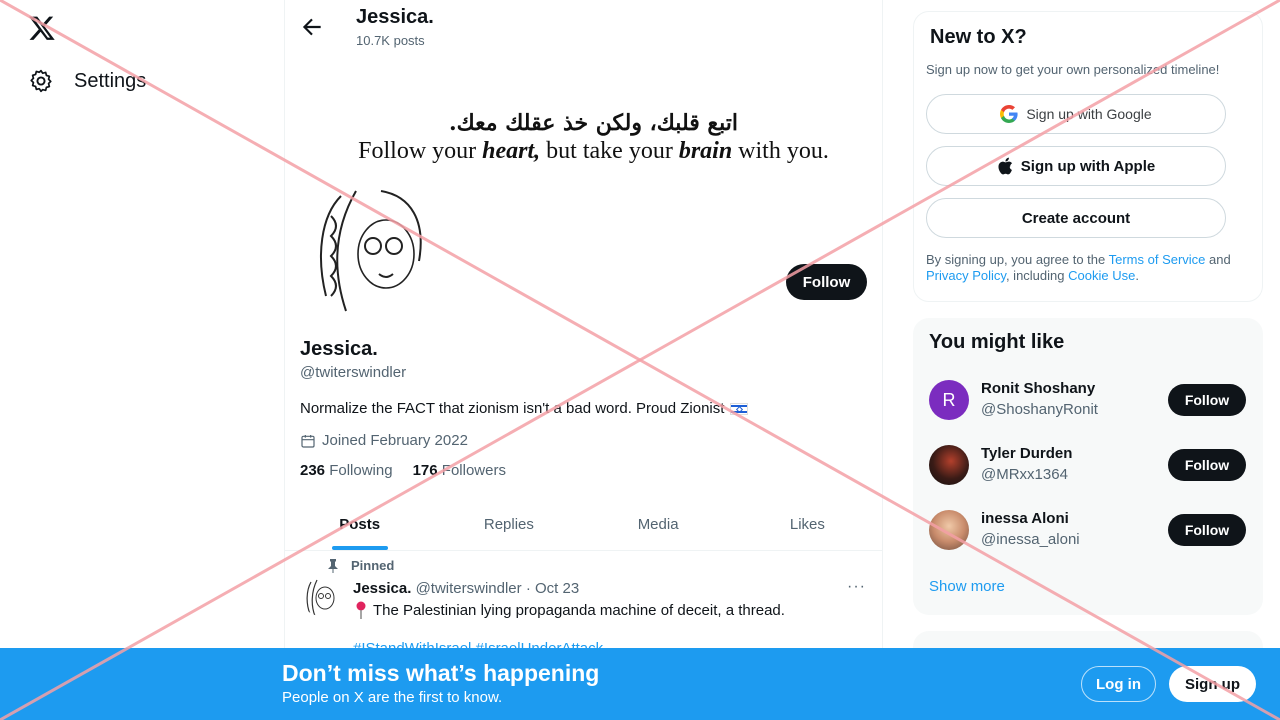 This screenshot has width=1280, height=720. Describe the element at coordinates (441, 673) in the screenshot. I see `prompt-headline: Don’t miss what’s happening` at that location.